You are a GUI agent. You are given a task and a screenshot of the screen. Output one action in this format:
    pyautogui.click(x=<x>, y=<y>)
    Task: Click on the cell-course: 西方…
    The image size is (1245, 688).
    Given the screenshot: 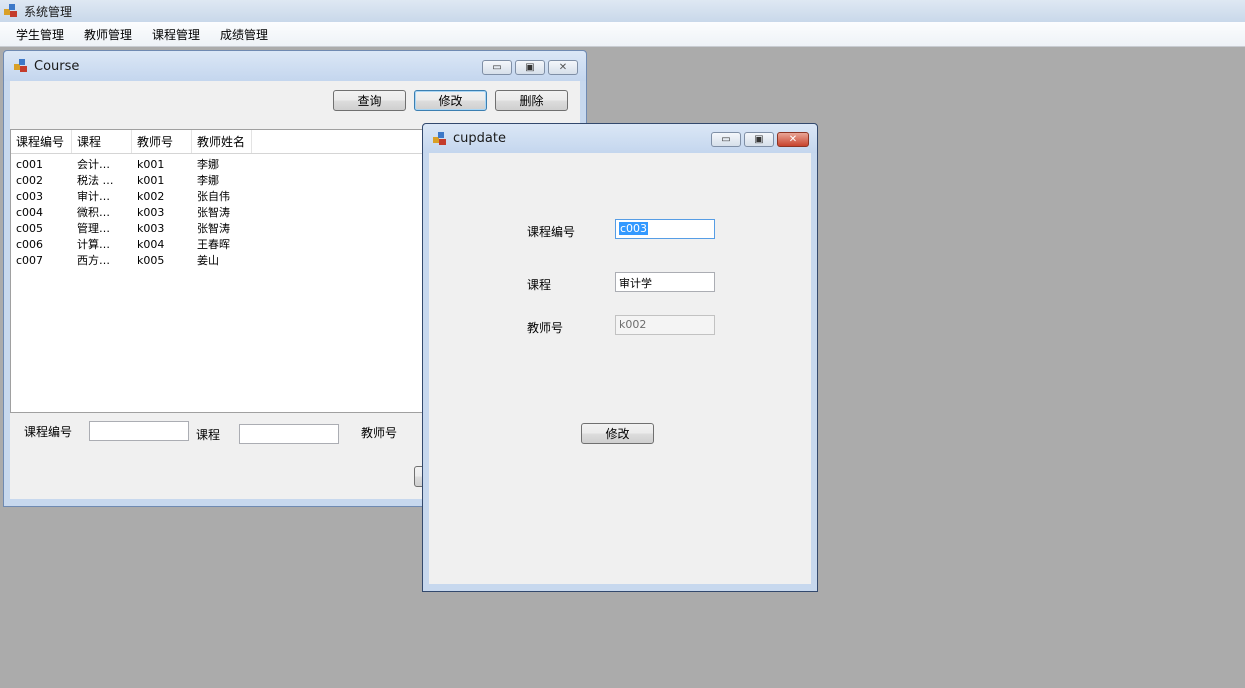 What is the action you would take?
    pyautogui.click(x=93, y=260)
    